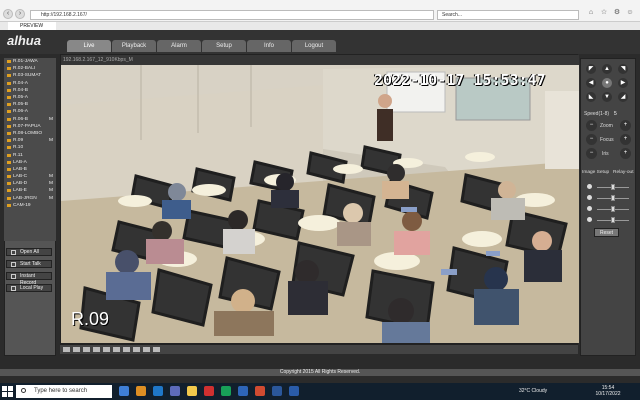 The height and width of the screenshot is (400, 640). I want to click on focus-label: Focus, so click(607, 140).